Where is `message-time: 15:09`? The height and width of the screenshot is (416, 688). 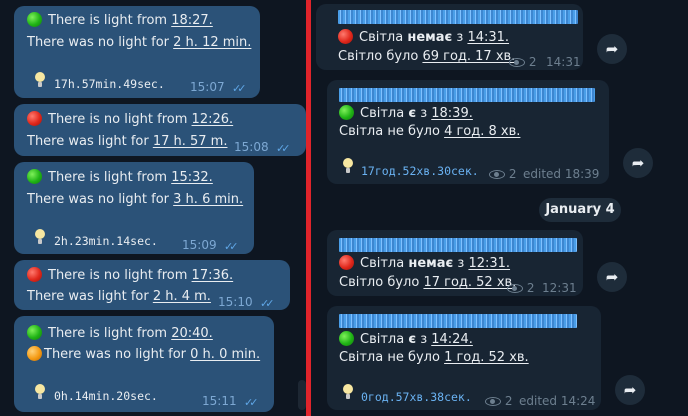
message-time: 15:09 is located at coordinates (199, 245).